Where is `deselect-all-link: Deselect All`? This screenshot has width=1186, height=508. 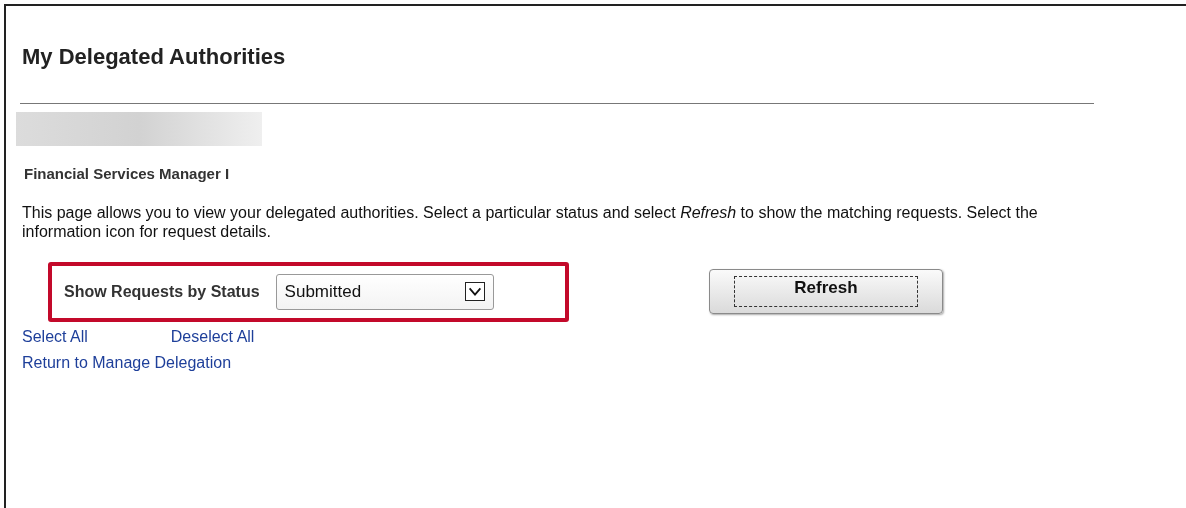 deselect-all-link: Deselect All is located at coordinates (212, 336).